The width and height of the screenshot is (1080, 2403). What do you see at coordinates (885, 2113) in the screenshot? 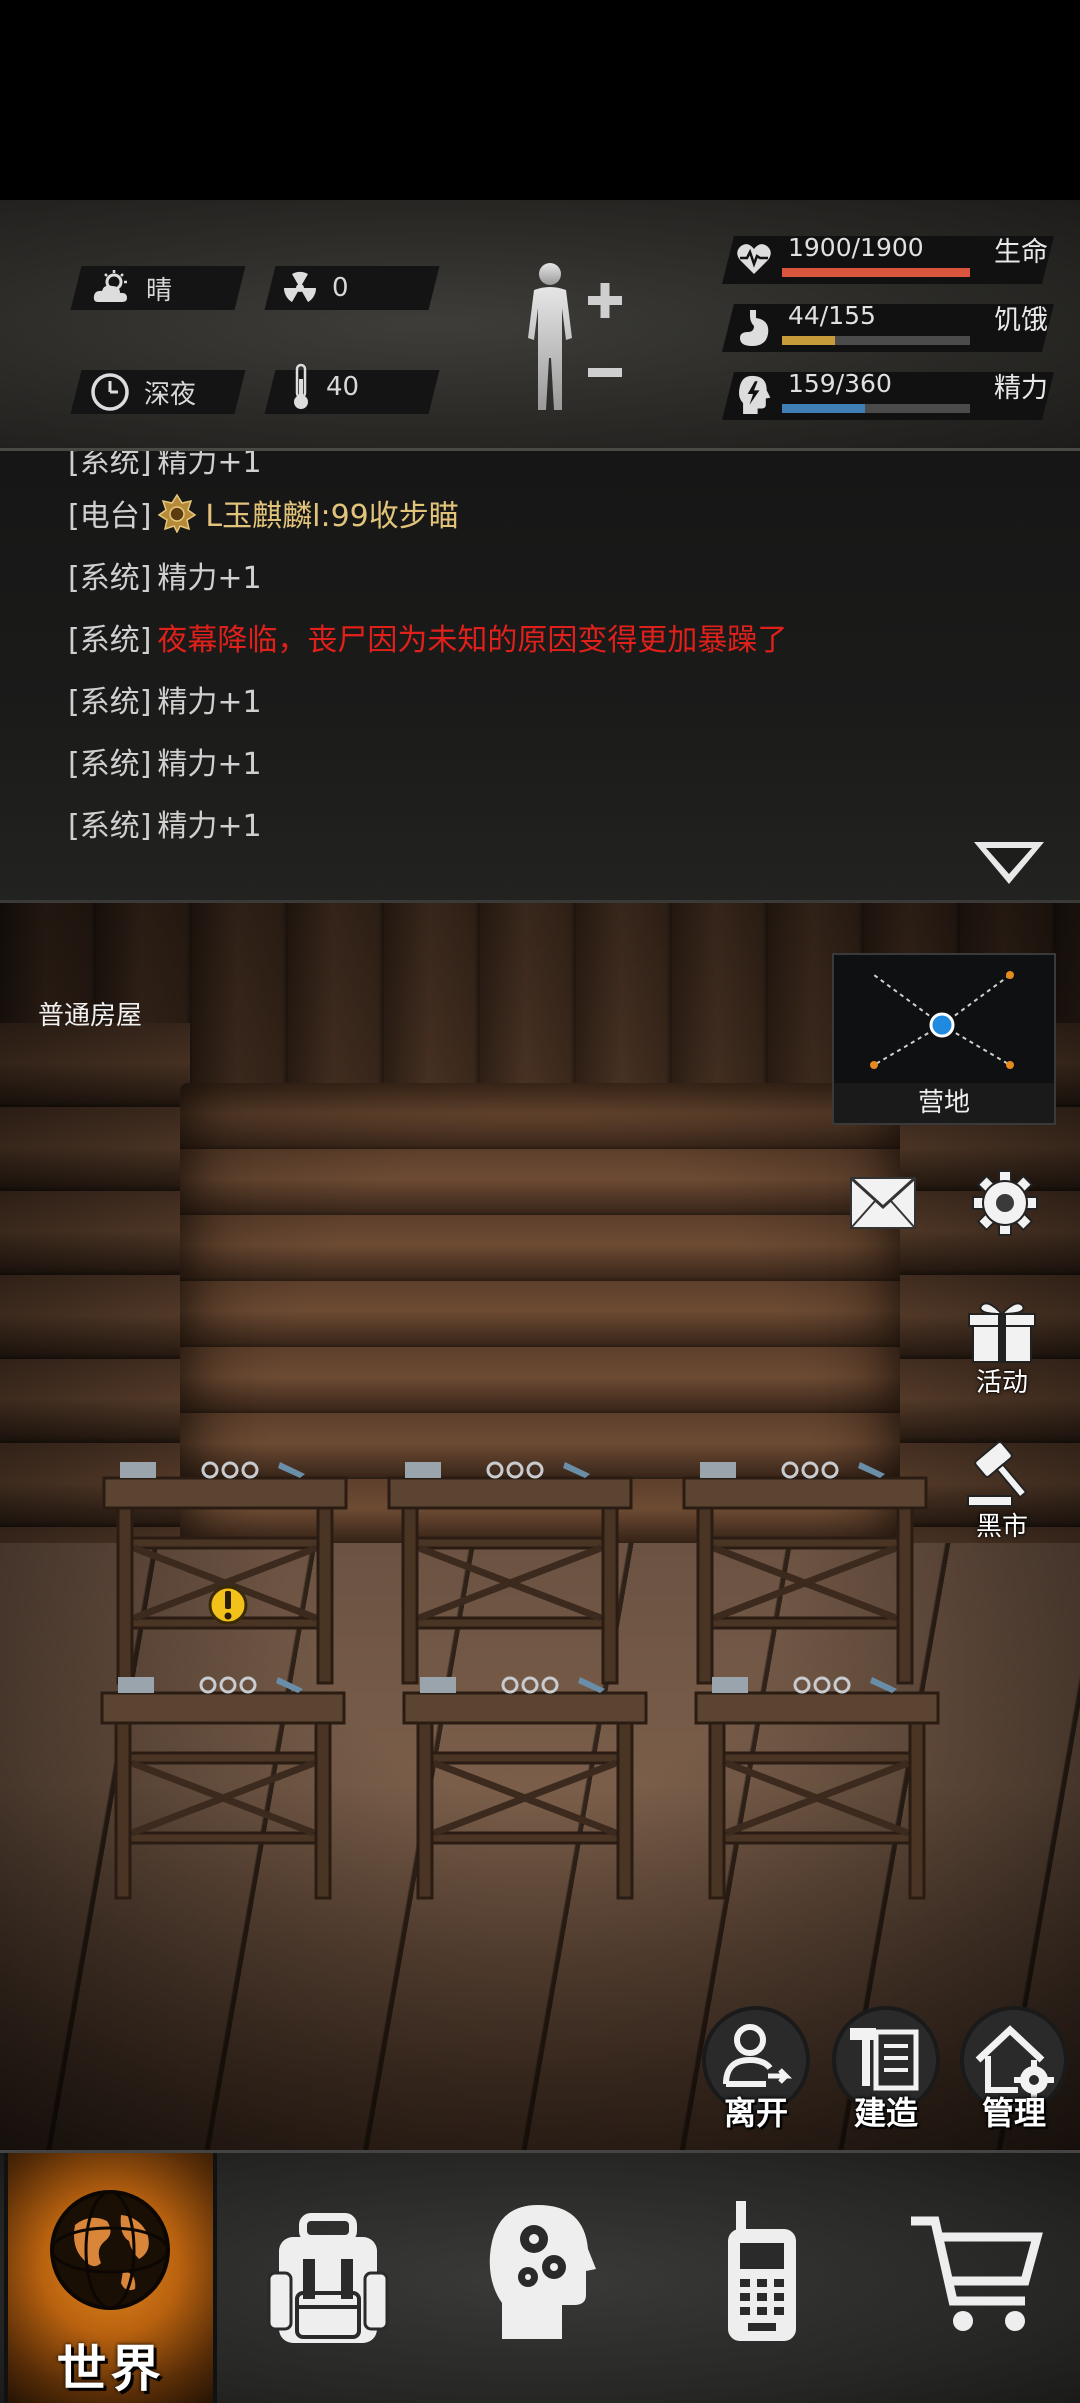
I see `build-label: 建造` at bounding box center [885, 2113].